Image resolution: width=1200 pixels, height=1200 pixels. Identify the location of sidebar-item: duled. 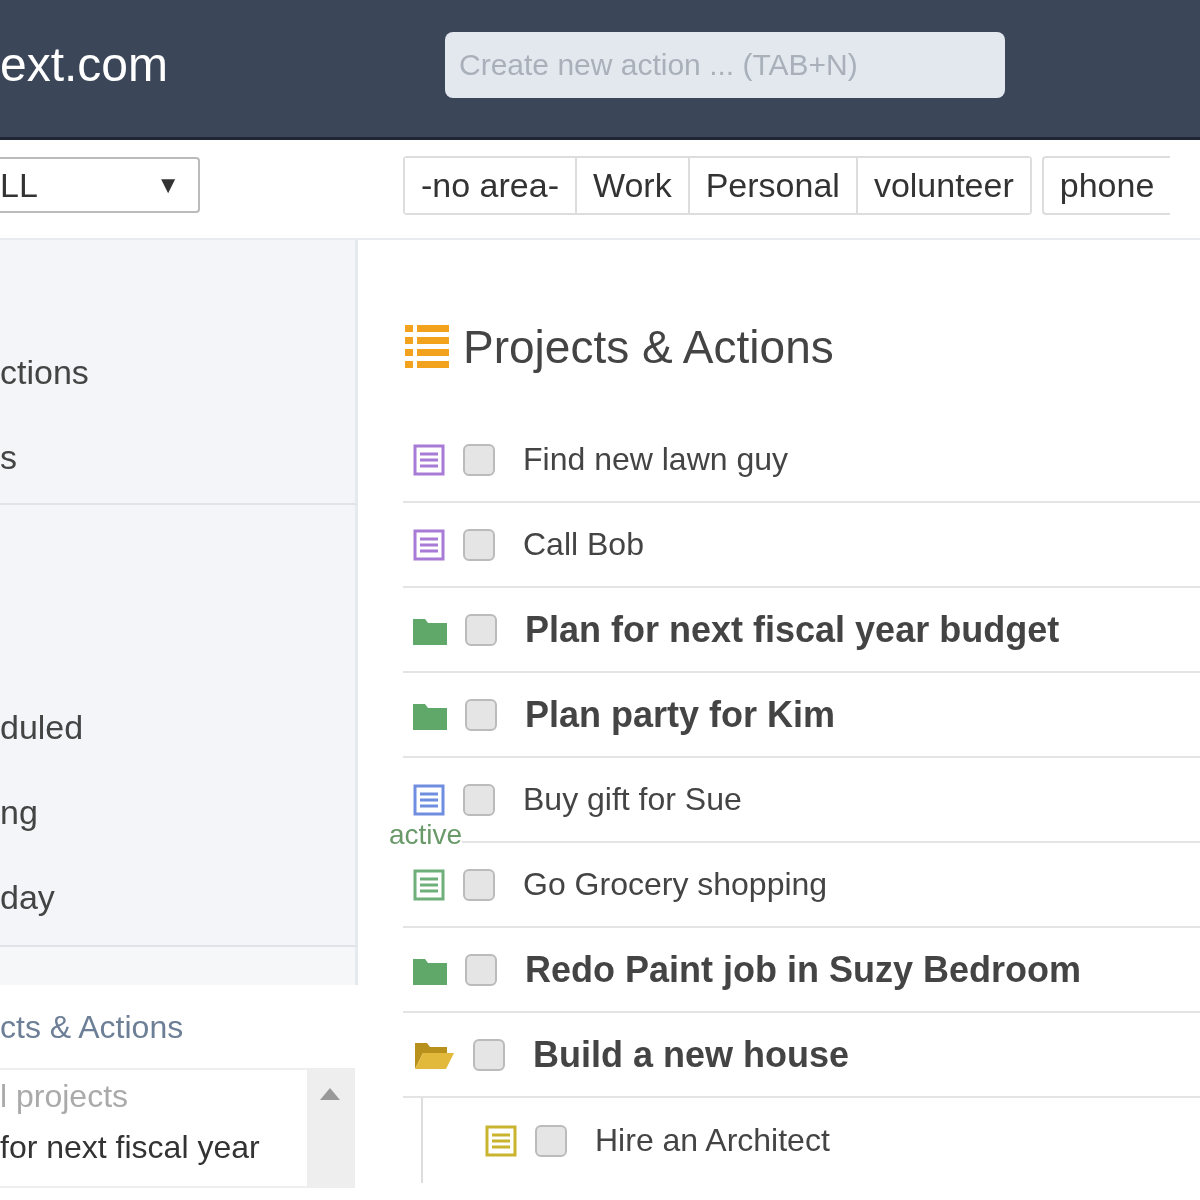
(177, 727).